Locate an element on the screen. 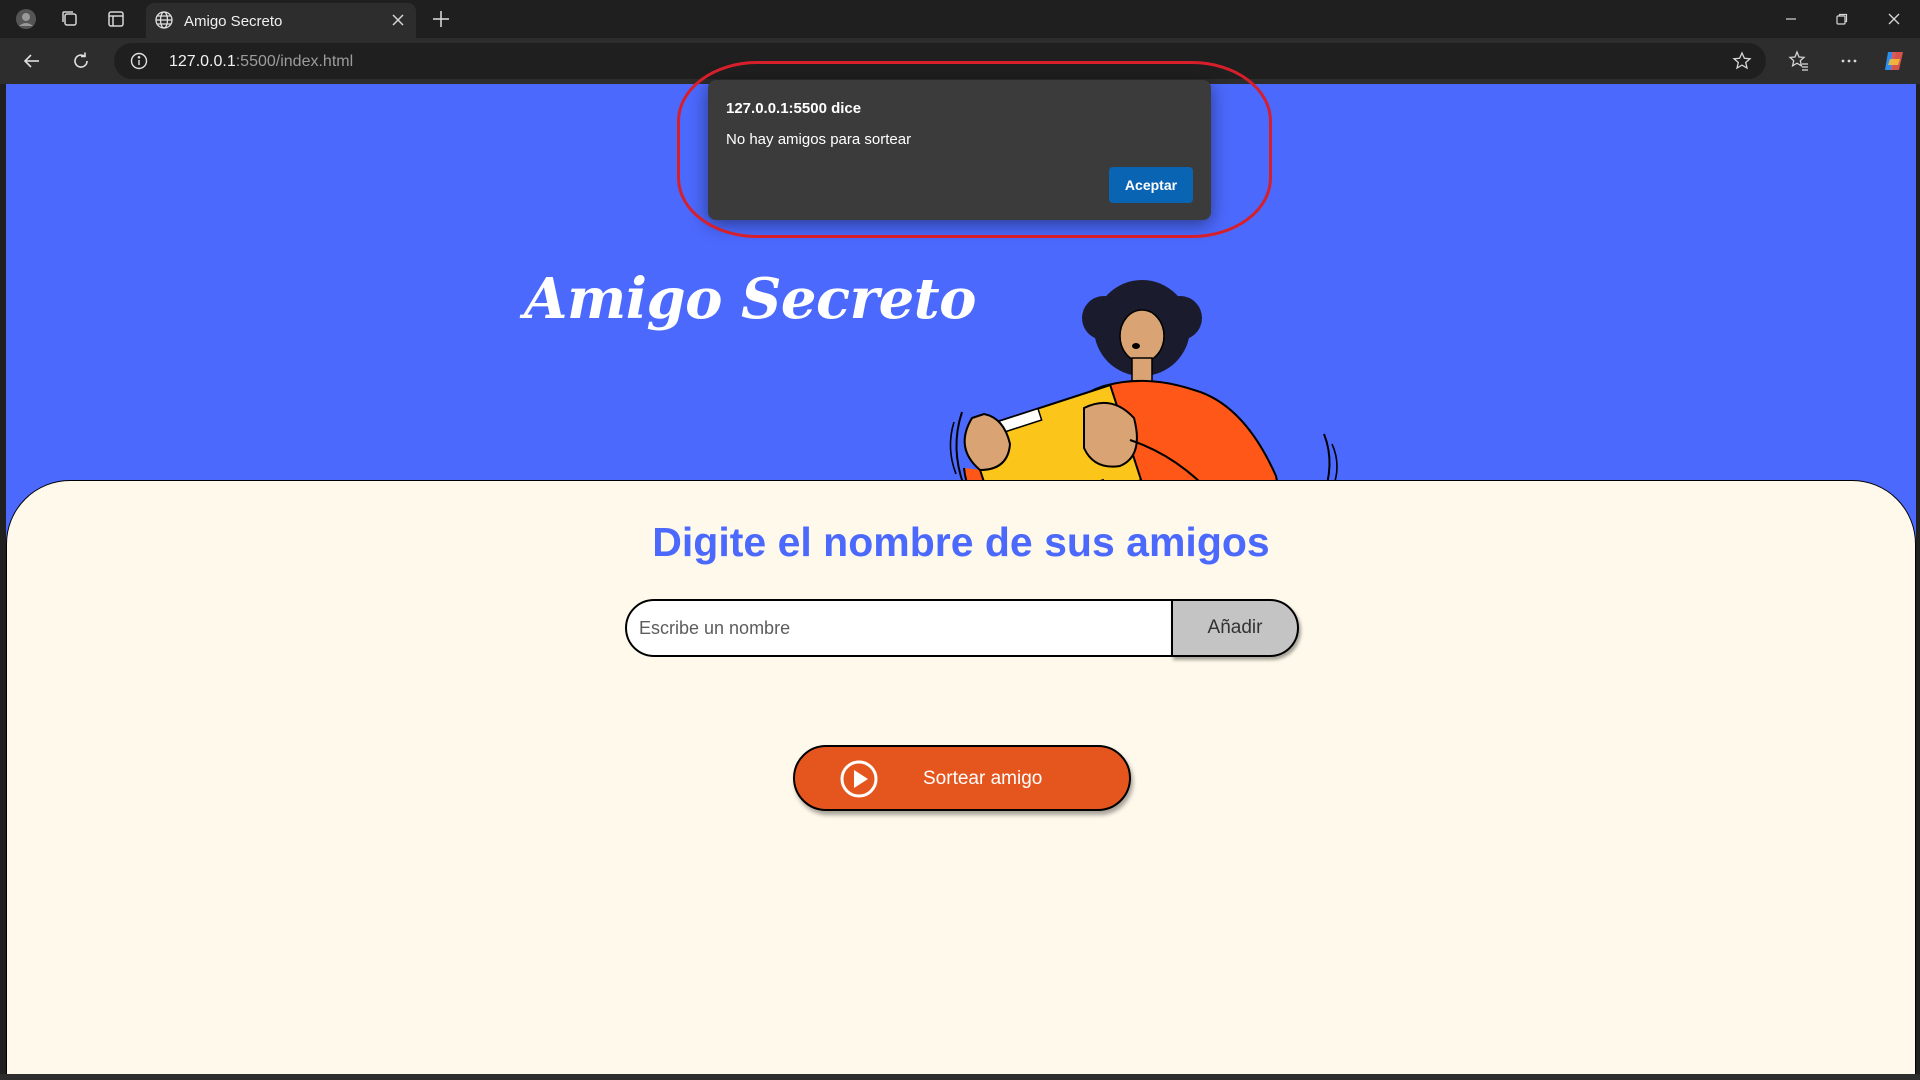 Image resolution: width=1920 pixels, height=1080 pixels. annotation-highlight is located at coordinates (974, 149).